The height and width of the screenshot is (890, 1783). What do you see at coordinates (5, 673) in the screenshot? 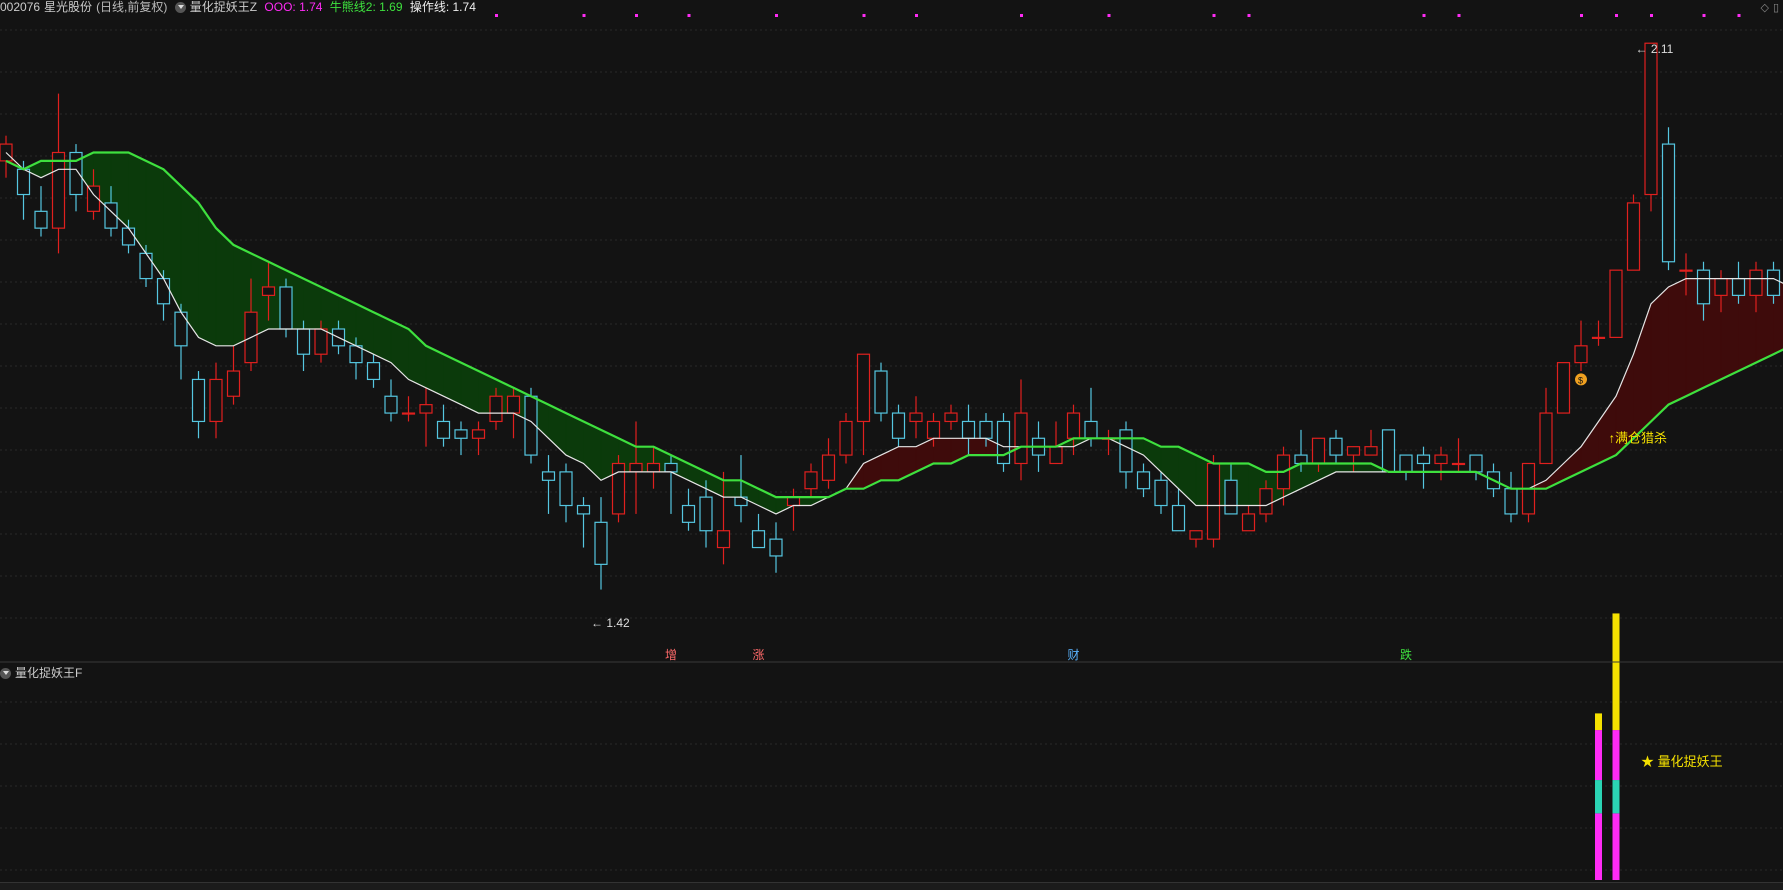
I see `sub-indicator-dropdown-icon` at bounding box center [5, 673].